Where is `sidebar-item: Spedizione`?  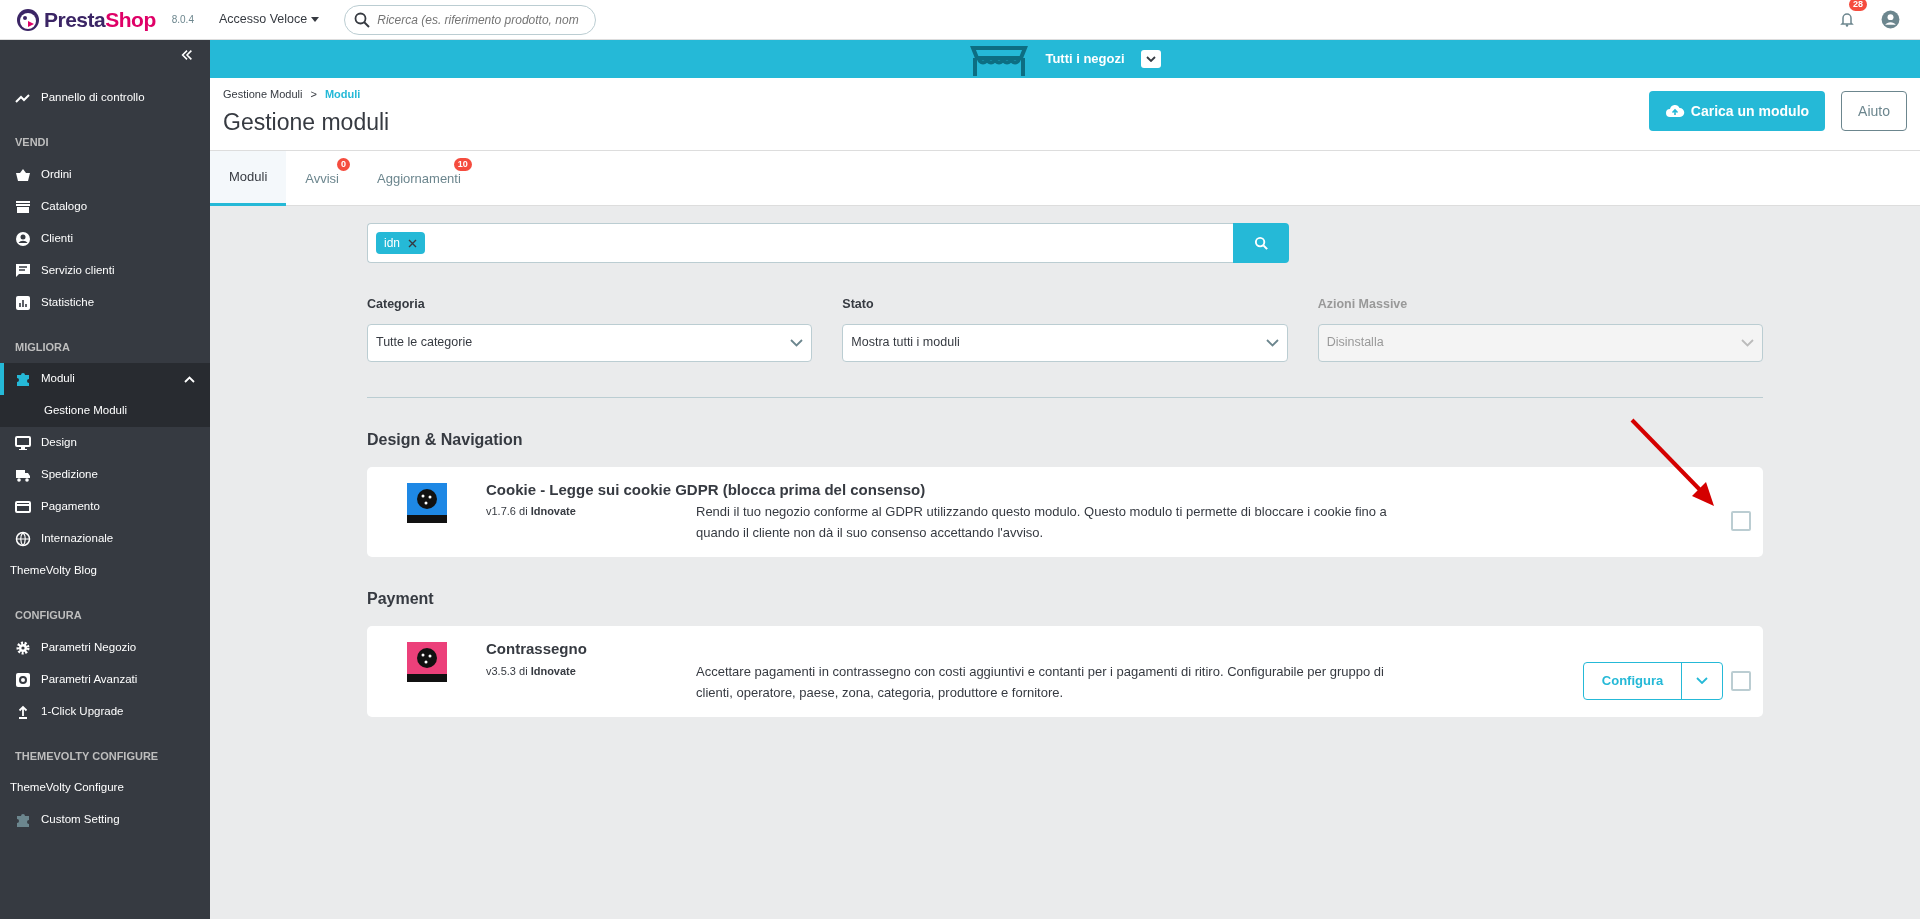
sidebar-item: Spedizione is located at coordinates (105, 475).